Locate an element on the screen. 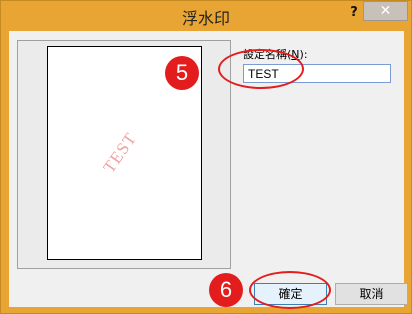 This screenshot has height=314, width=412. step-5-badge: 5 is located at coordinates (182, 73).